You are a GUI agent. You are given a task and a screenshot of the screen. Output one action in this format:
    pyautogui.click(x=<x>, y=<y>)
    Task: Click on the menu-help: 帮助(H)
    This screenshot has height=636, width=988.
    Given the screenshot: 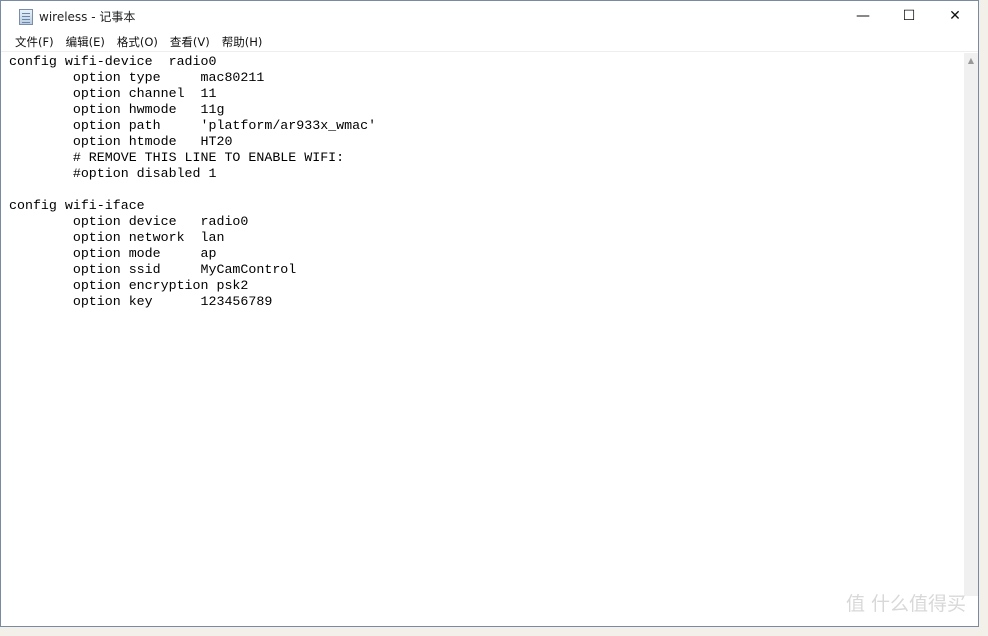 What is the action you would take?
    pyautogui.click(x=242, y=42)
    